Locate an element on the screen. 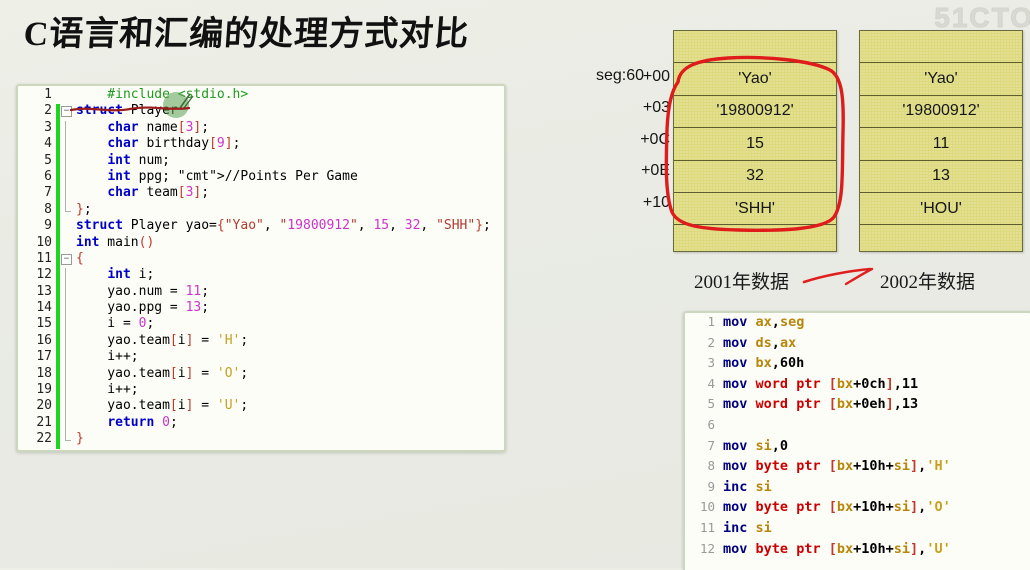  asm-line-number: 1 is located at coordinates (711, 321).